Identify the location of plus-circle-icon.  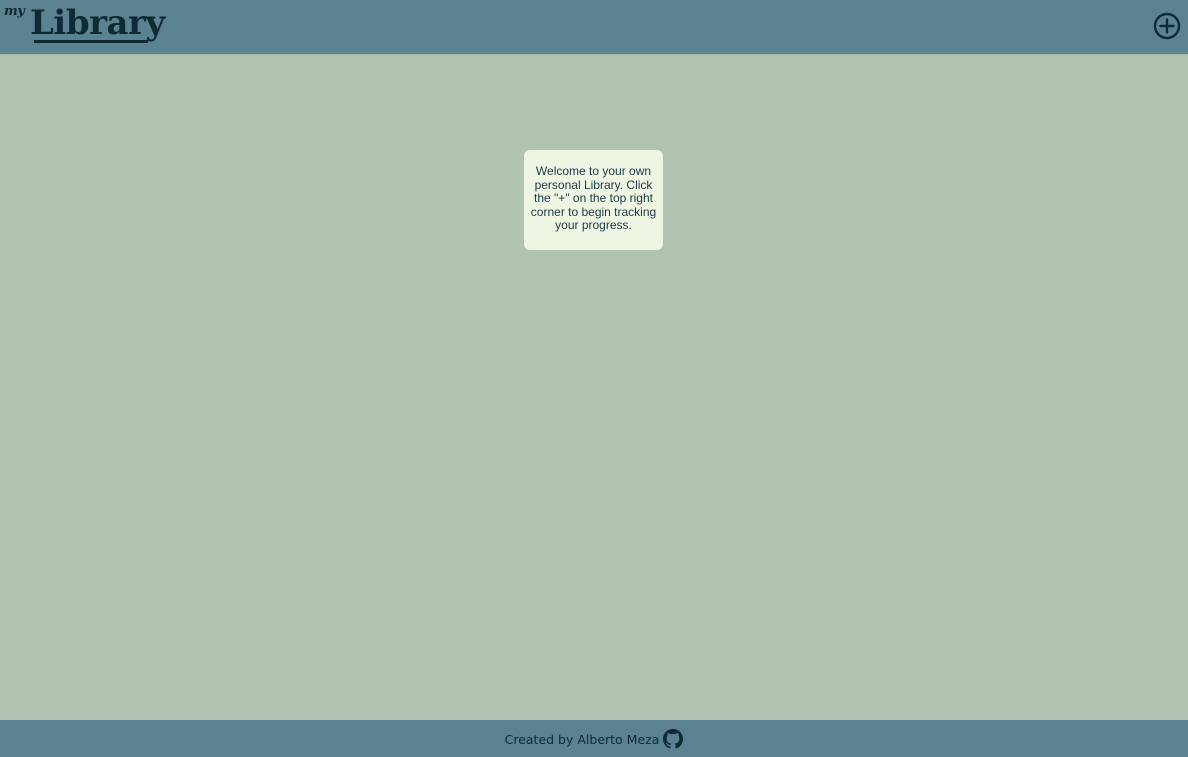
(1167, 26).